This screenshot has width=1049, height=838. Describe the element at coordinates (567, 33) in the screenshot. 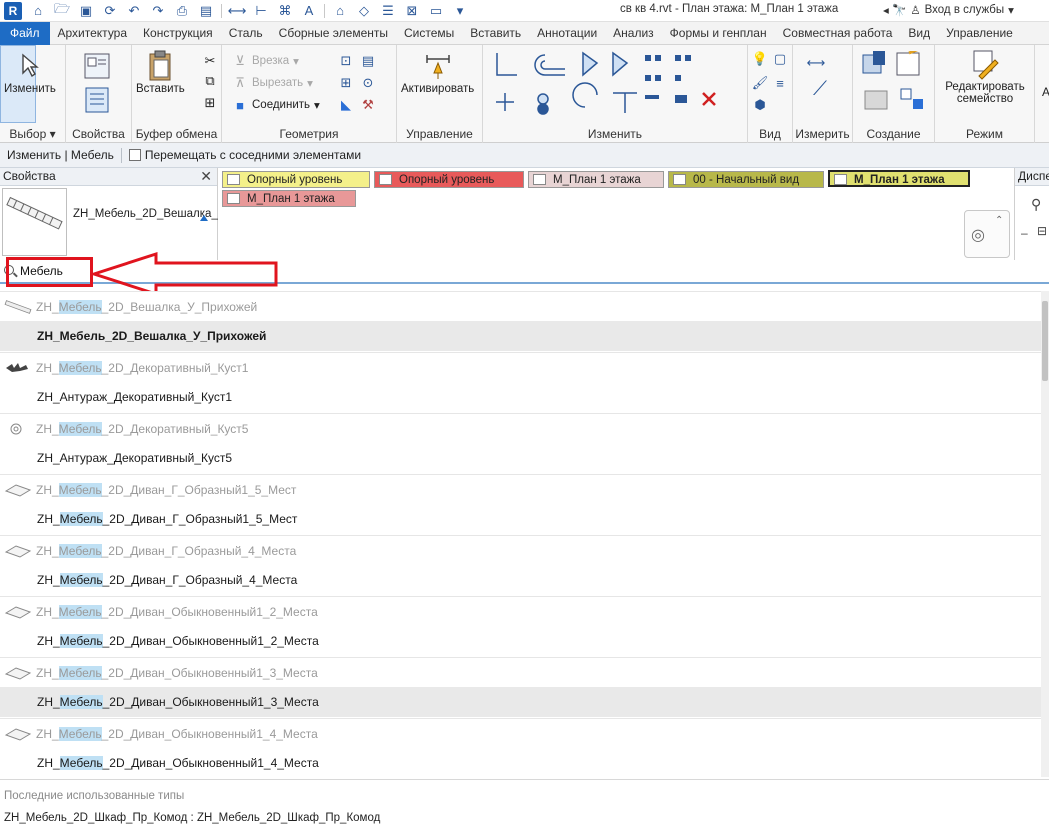

I see `tab-annotate: Аннотации` at that location.